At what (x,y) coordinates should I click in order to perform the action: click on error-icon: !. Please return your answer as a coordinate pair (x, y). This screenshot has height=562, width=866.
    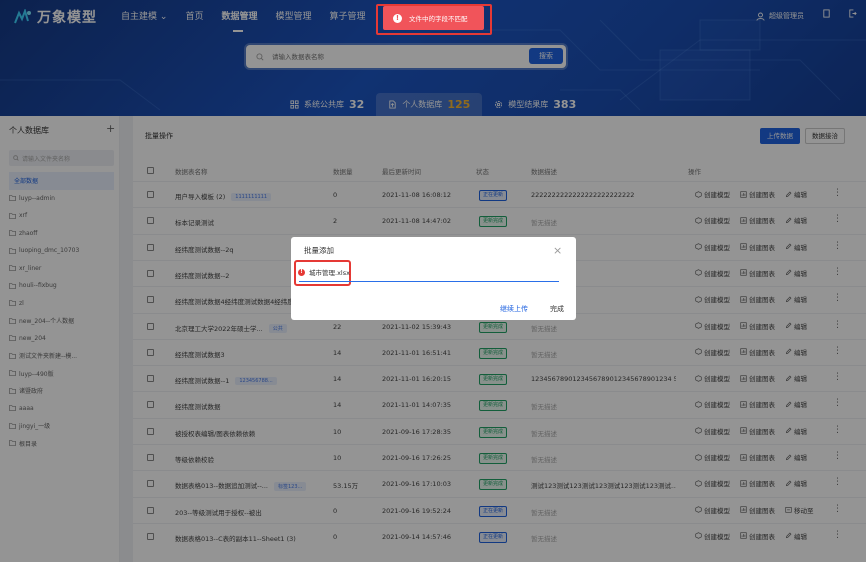
    Looking at the image, I should click on (301, 272).